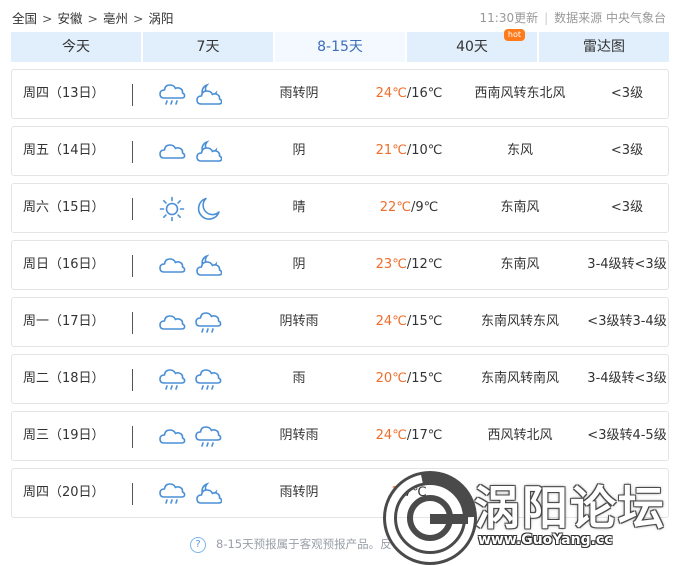  I want to click on forecast-tabs: 今天 7天 8-15天 40天 hot 雷达图, so click(340, 45).